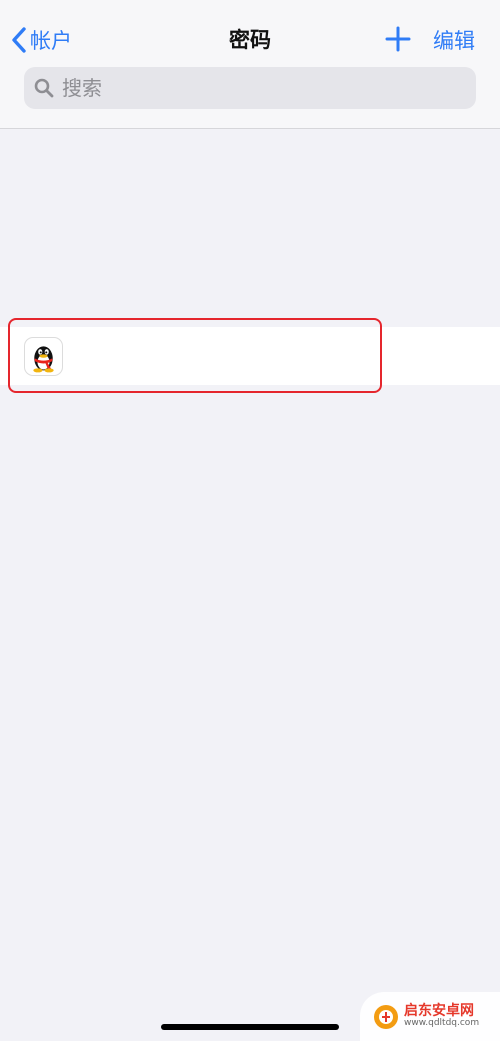 Image resolution: width=500 pixels, height=1041 pixels. What do you see at coordinates (250, 1027) in the screenshot?
I see `home-indicator` at bounding box center [250, 1027].